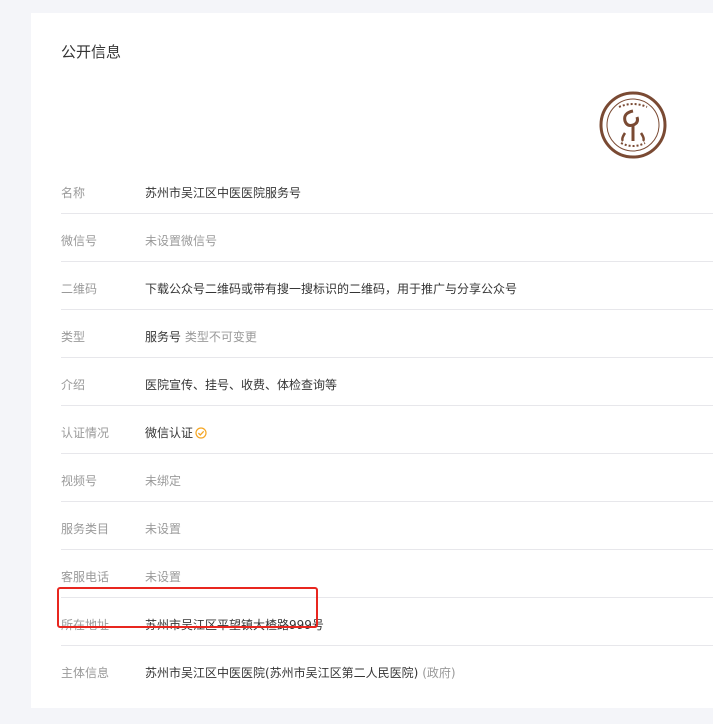  What do you see at coordinates (439, 673) in the screenshot?
I see `entity-type: (政府)` at bounding box center [439, 673].